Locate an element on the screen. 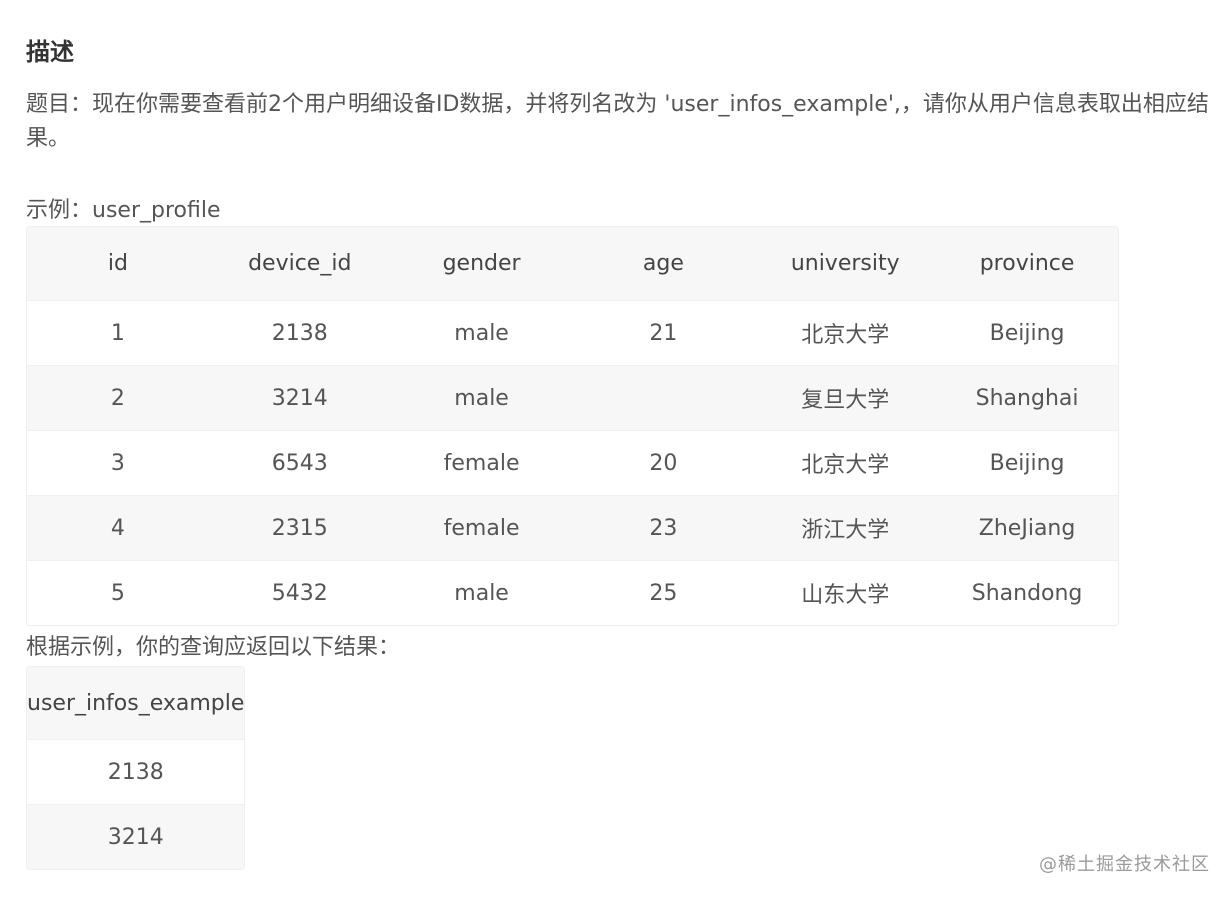 The image size is (1232, 898). table-row: 2 3214 male 复旦大学 Shanghai is located at coordinates (572, 398).